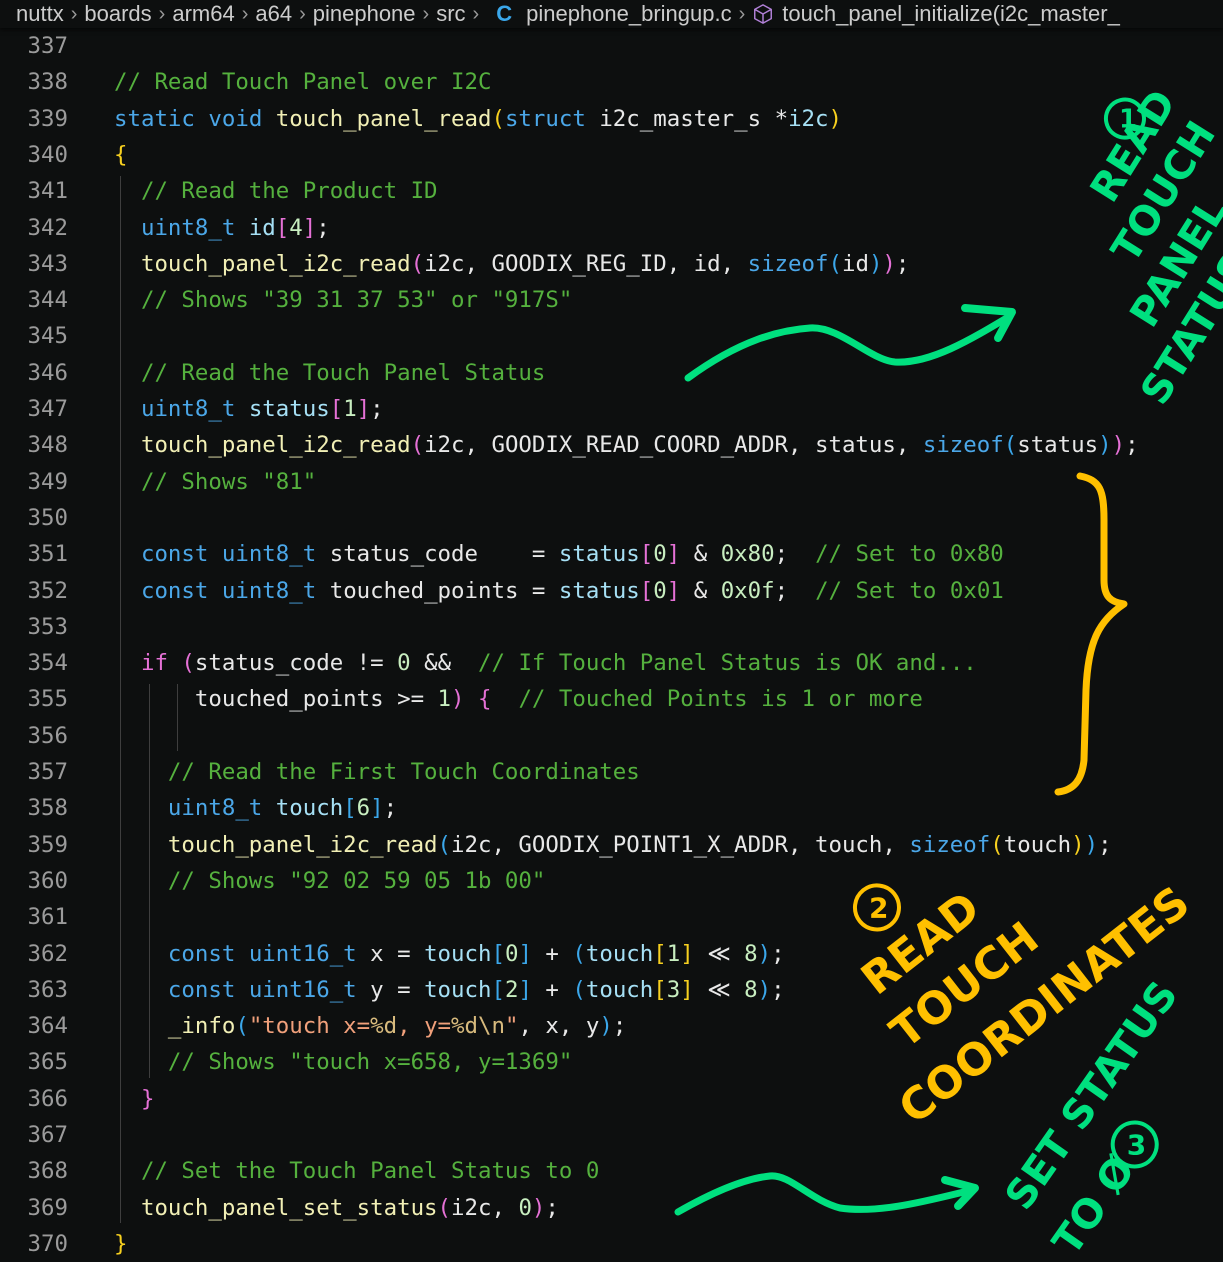 This screenshot has width=1223, height=1262. I want to click on arrowhead-icon, so click(988, 323).